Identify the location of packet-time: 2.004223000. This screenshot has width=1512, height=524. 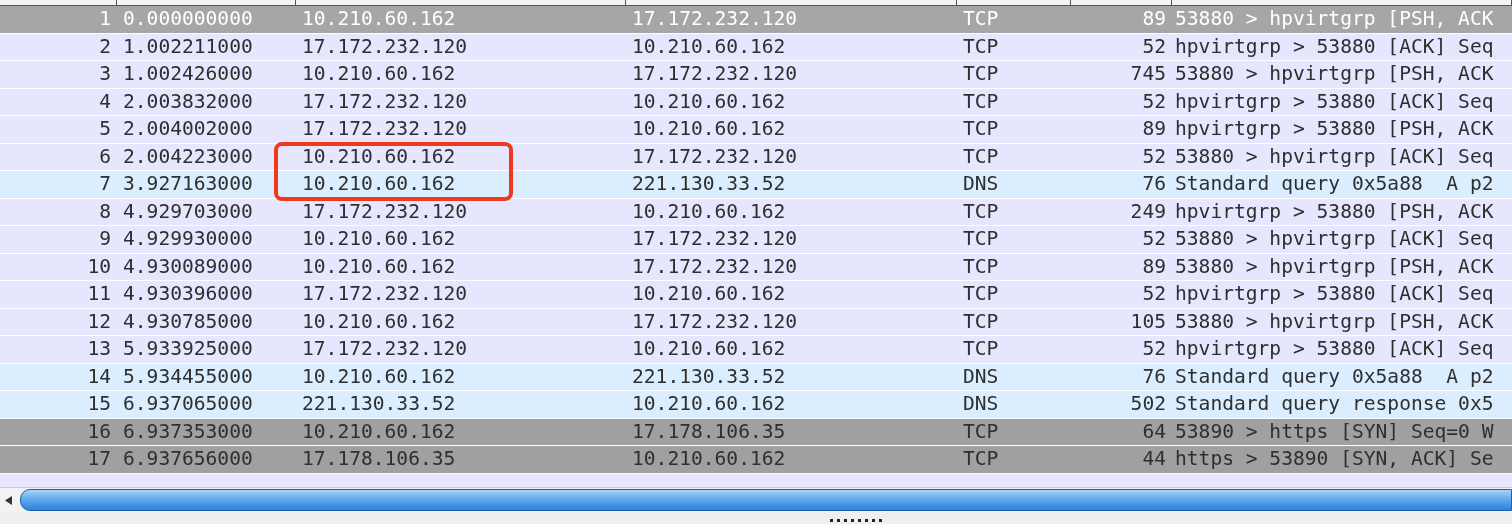
(188, 156).